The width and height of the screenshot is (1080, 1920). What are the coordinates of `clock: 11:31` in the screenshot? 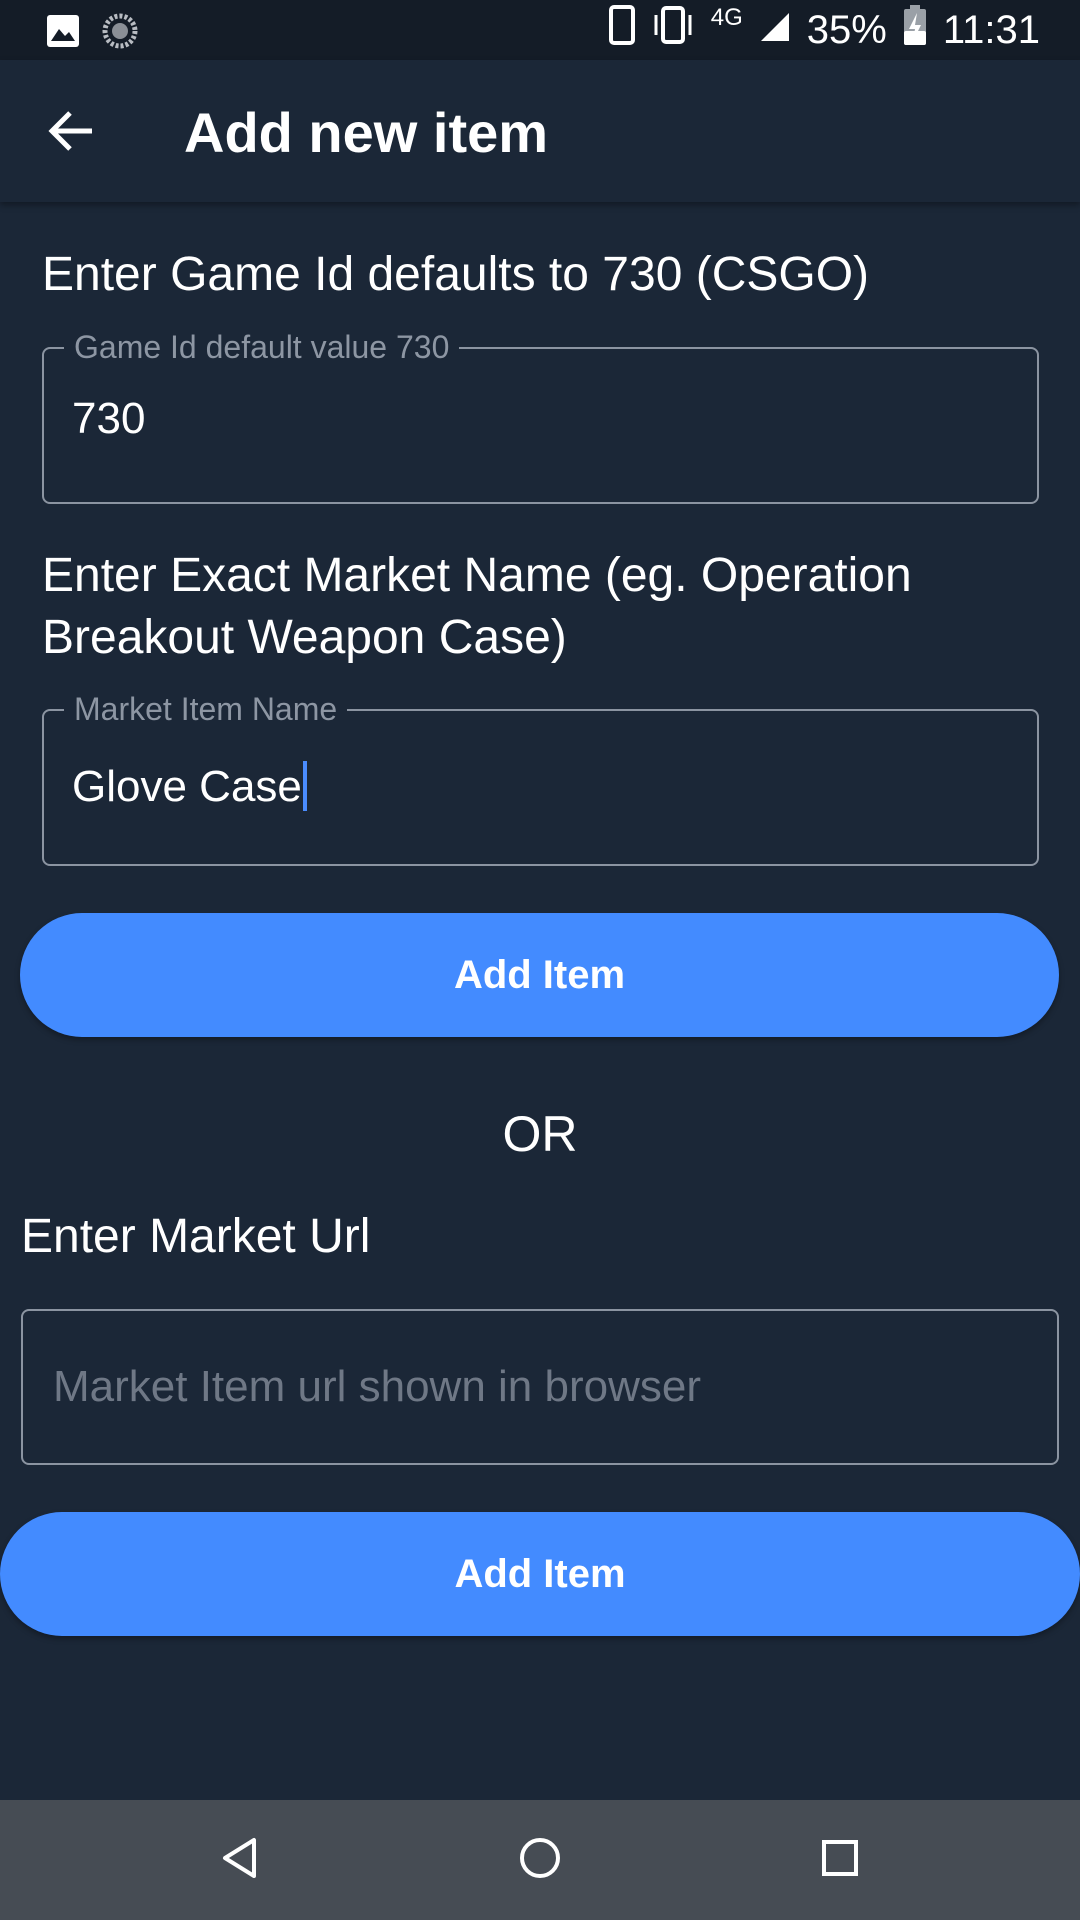 It's located at (991, 29).